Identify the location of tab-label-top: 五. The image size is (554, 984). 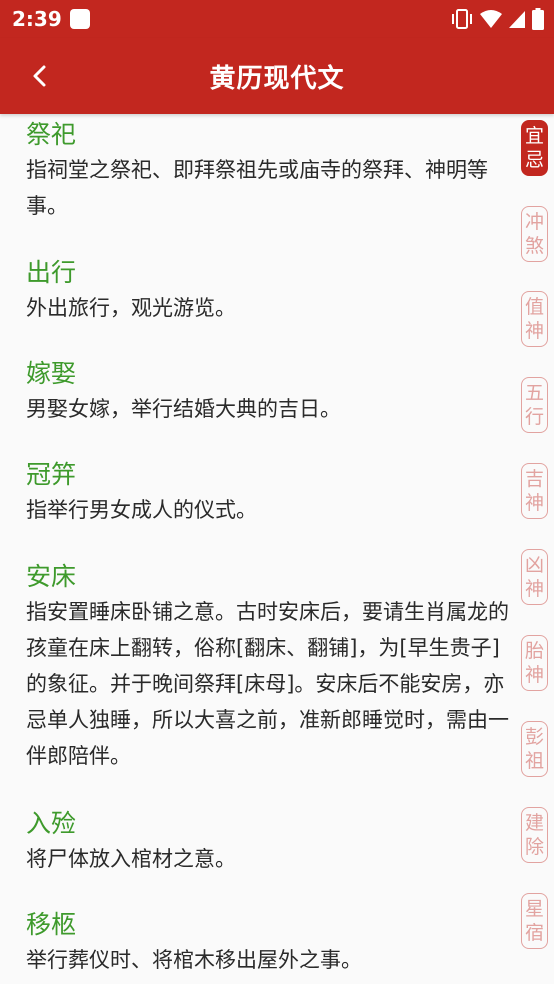
(534, 393).